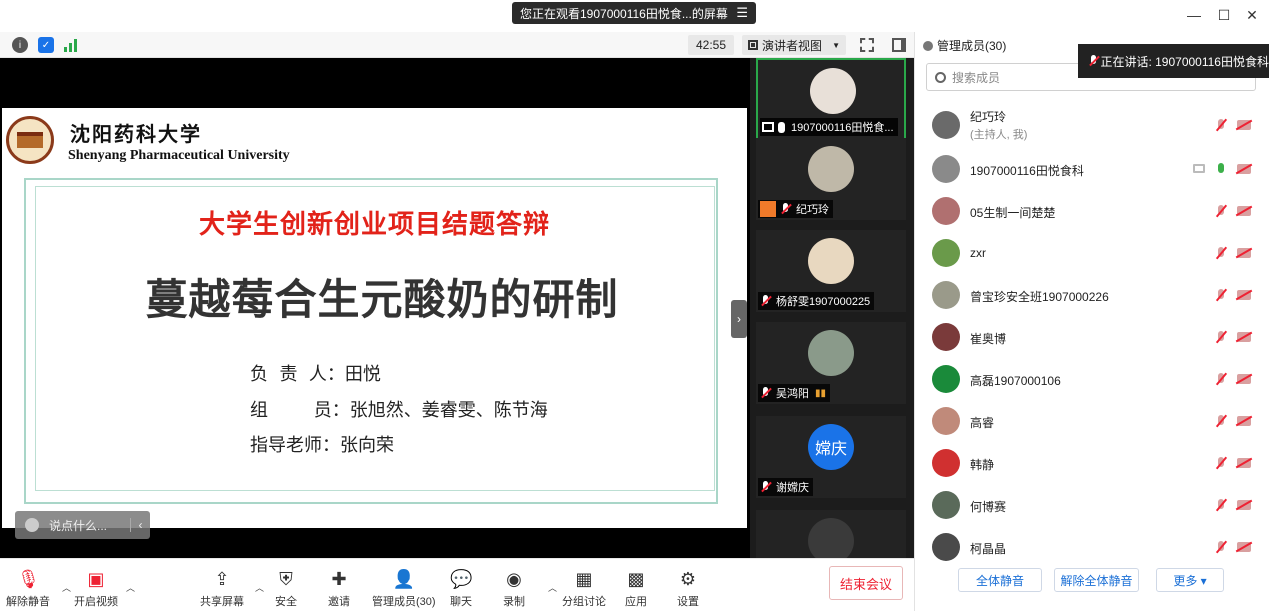 The image size is (1269, 611). I want to click on video-tile-name: 吴鸿阳 ▮▮, so click(794, 393).